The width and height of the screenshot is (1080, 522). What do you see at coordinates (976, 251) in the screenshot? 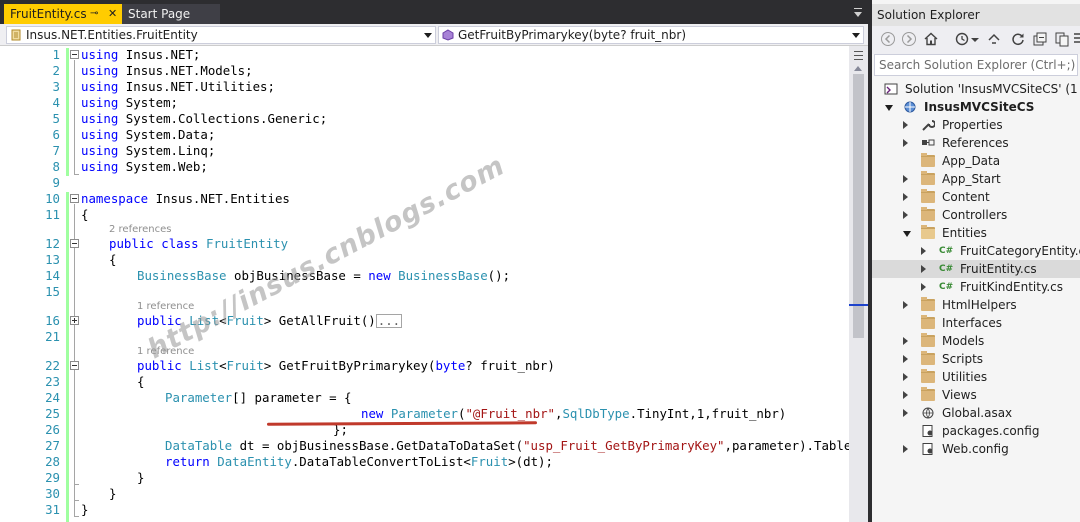
I see `tree-item-fruitcategoryentity-cs: FruitCategoryEntity.cs` at bounding box center [976, 251].